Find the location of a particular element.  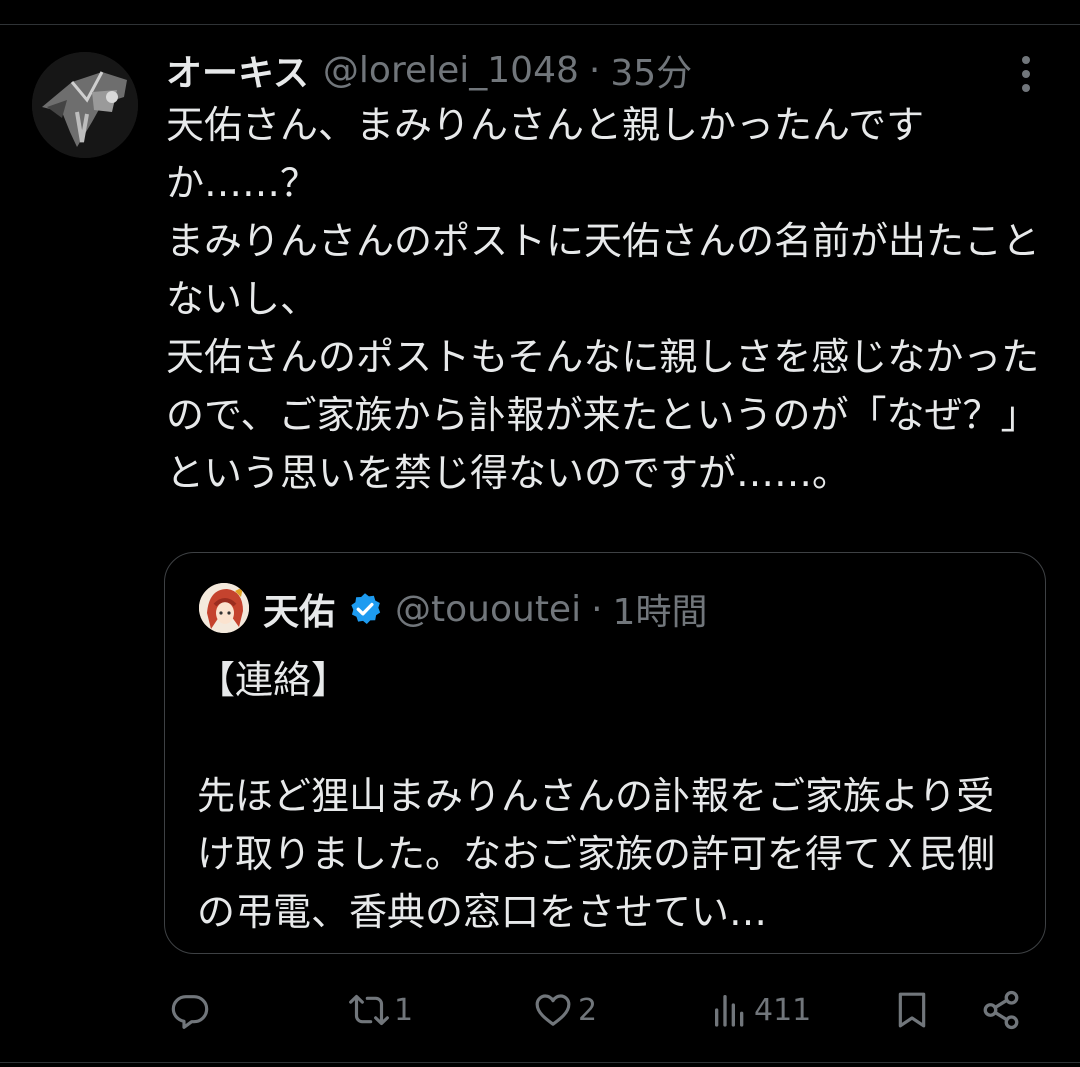

author-name: オーキス is located at coordinates (237, 70).